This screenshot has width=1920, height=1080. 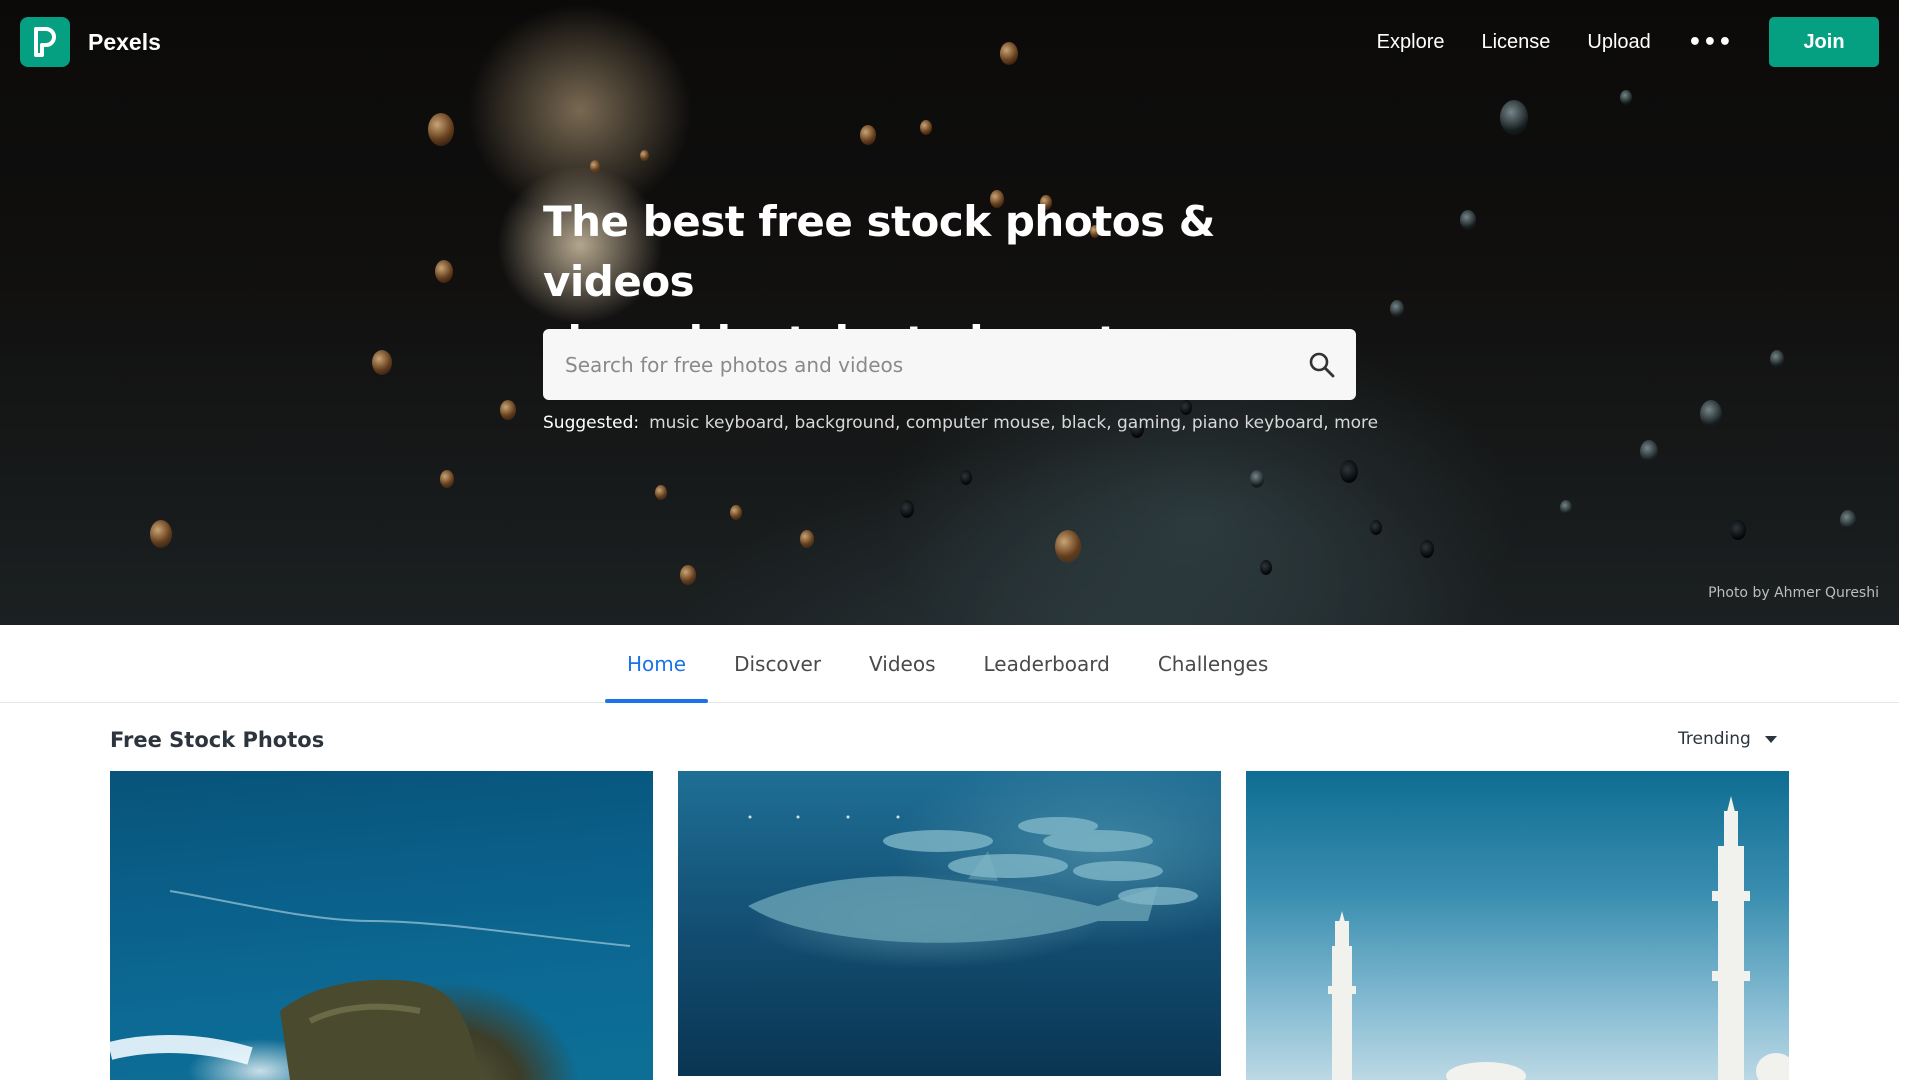 I want to click on tab-challenges: Challenges, so click(x=1213, y=664).